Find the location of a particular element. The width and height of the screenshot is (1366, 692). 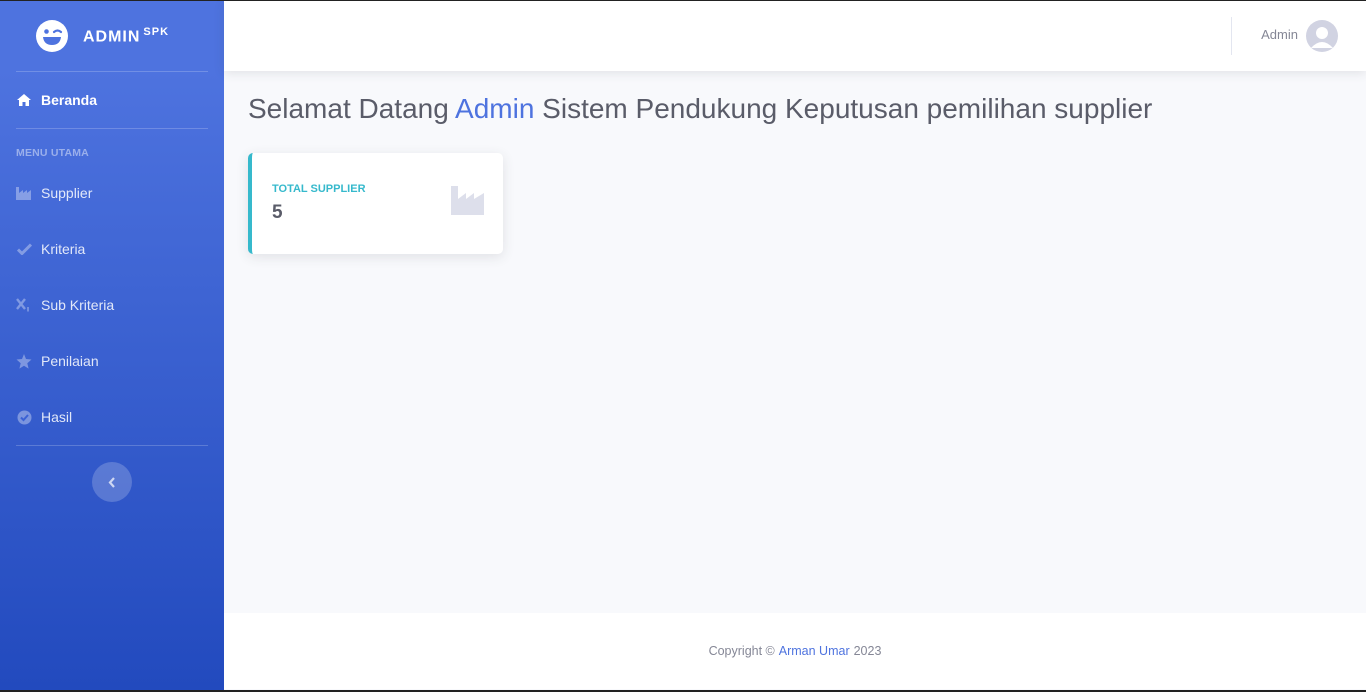

home-icon is located at coordinates (24, 100).